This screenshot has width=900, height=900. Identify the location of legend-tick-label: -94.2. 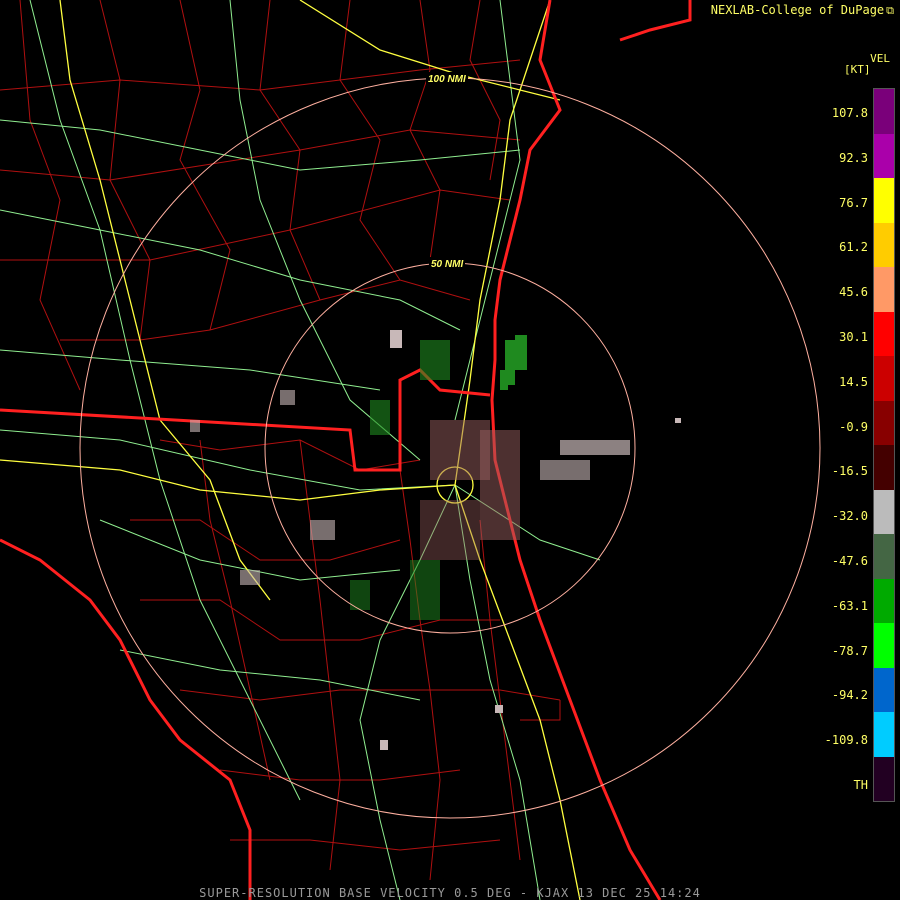
(849, 695).